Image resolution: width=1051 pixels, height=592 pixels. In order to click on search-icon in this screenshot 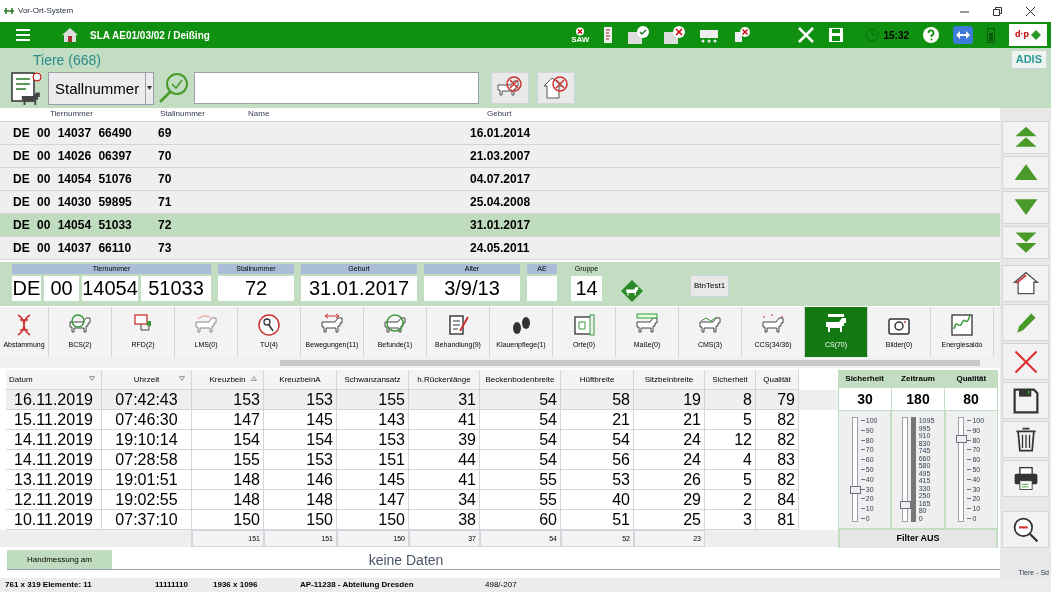, I will do `click(174, 88)`.